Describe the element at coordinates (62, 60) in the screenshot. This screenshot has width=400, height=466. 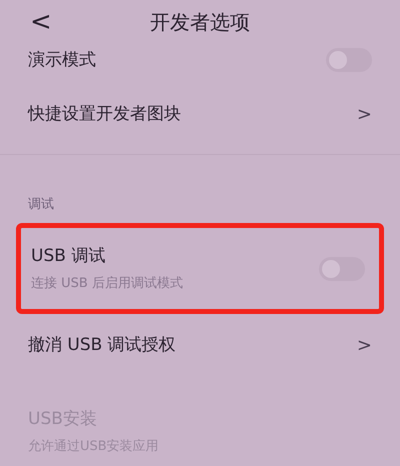
I see `setting-title: 演示模式` at that location.